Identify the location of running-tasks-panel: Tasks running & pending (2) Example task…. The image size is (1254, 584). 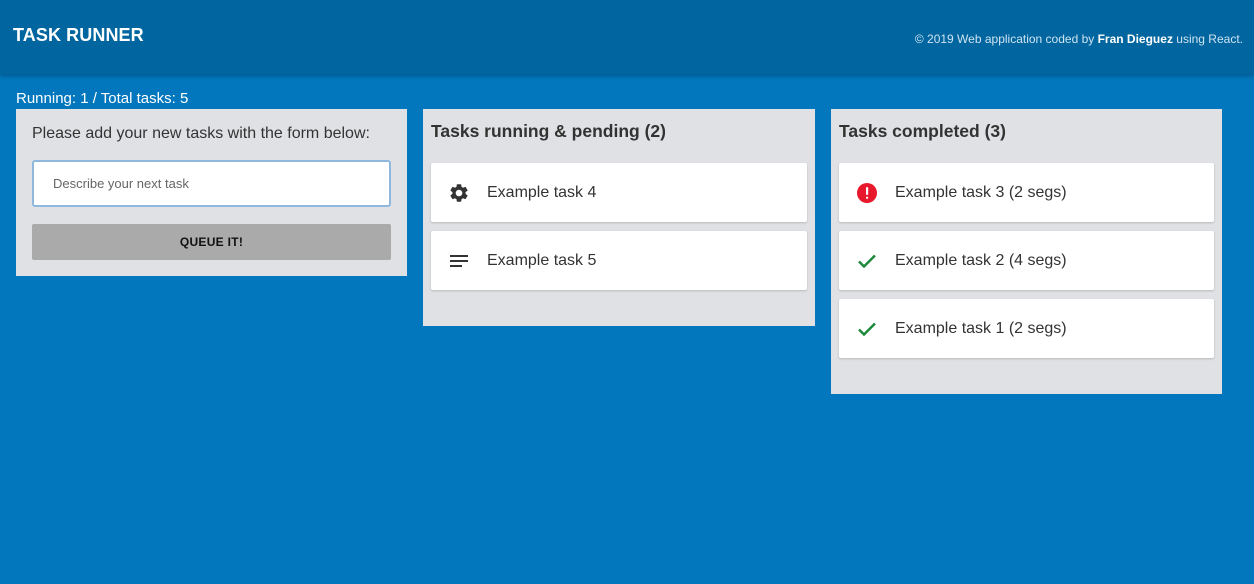
(619, 217).